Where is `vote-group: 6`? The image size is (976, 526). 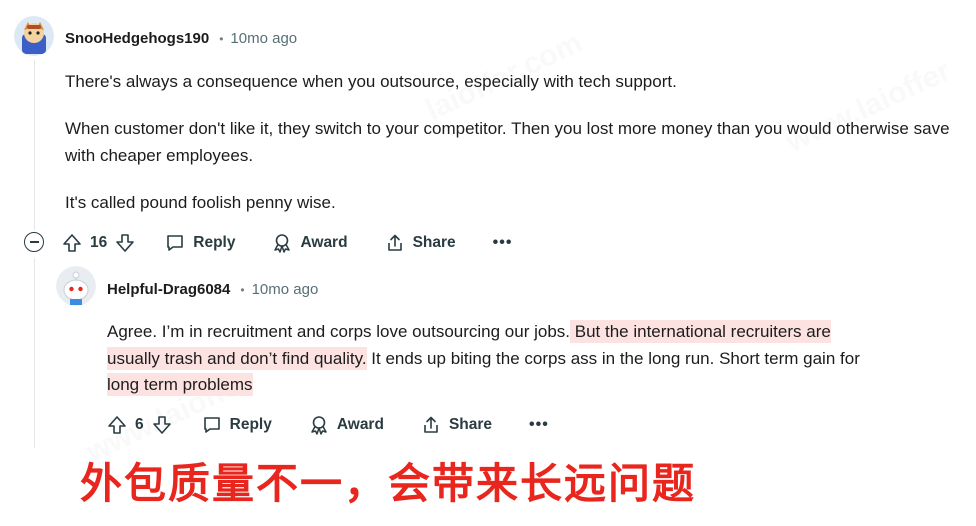
vote-group: 6 is located at coordinates (139, 425).